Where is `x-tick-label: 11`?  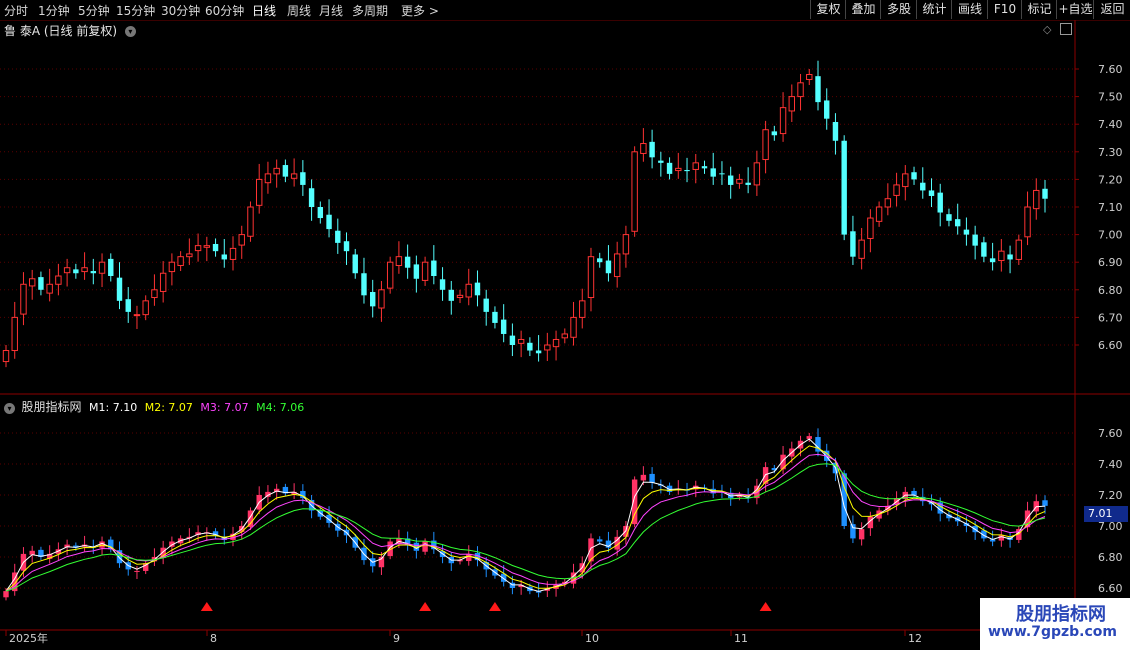 x-tick-label: 11 is located at coordinates (741, 638).